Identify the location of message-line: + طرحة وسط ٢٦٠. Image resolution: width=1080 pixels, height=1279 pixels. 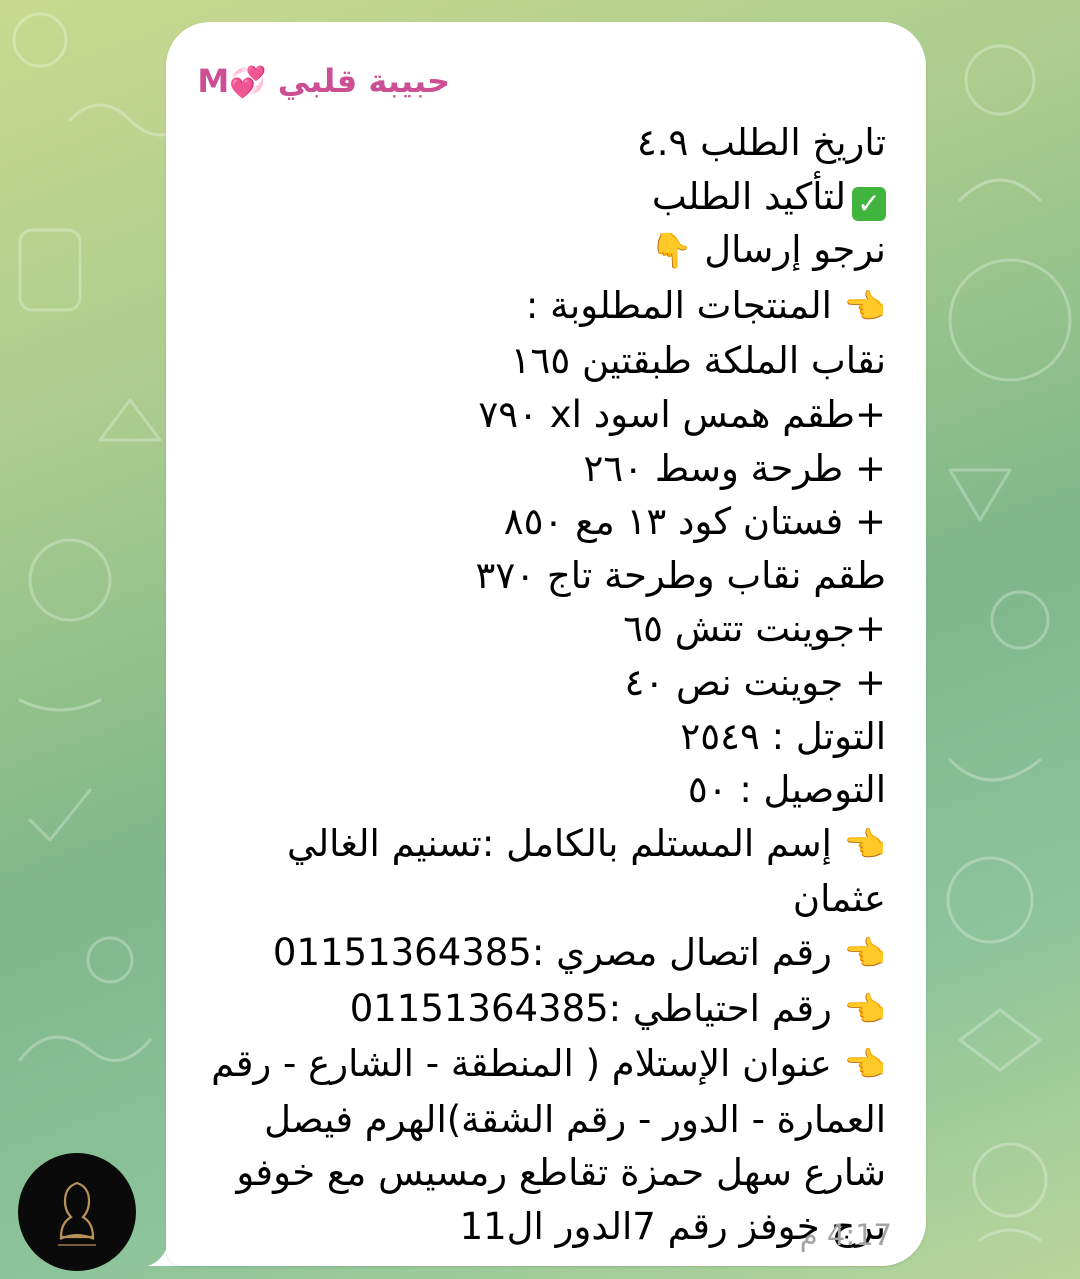
(734, 468).